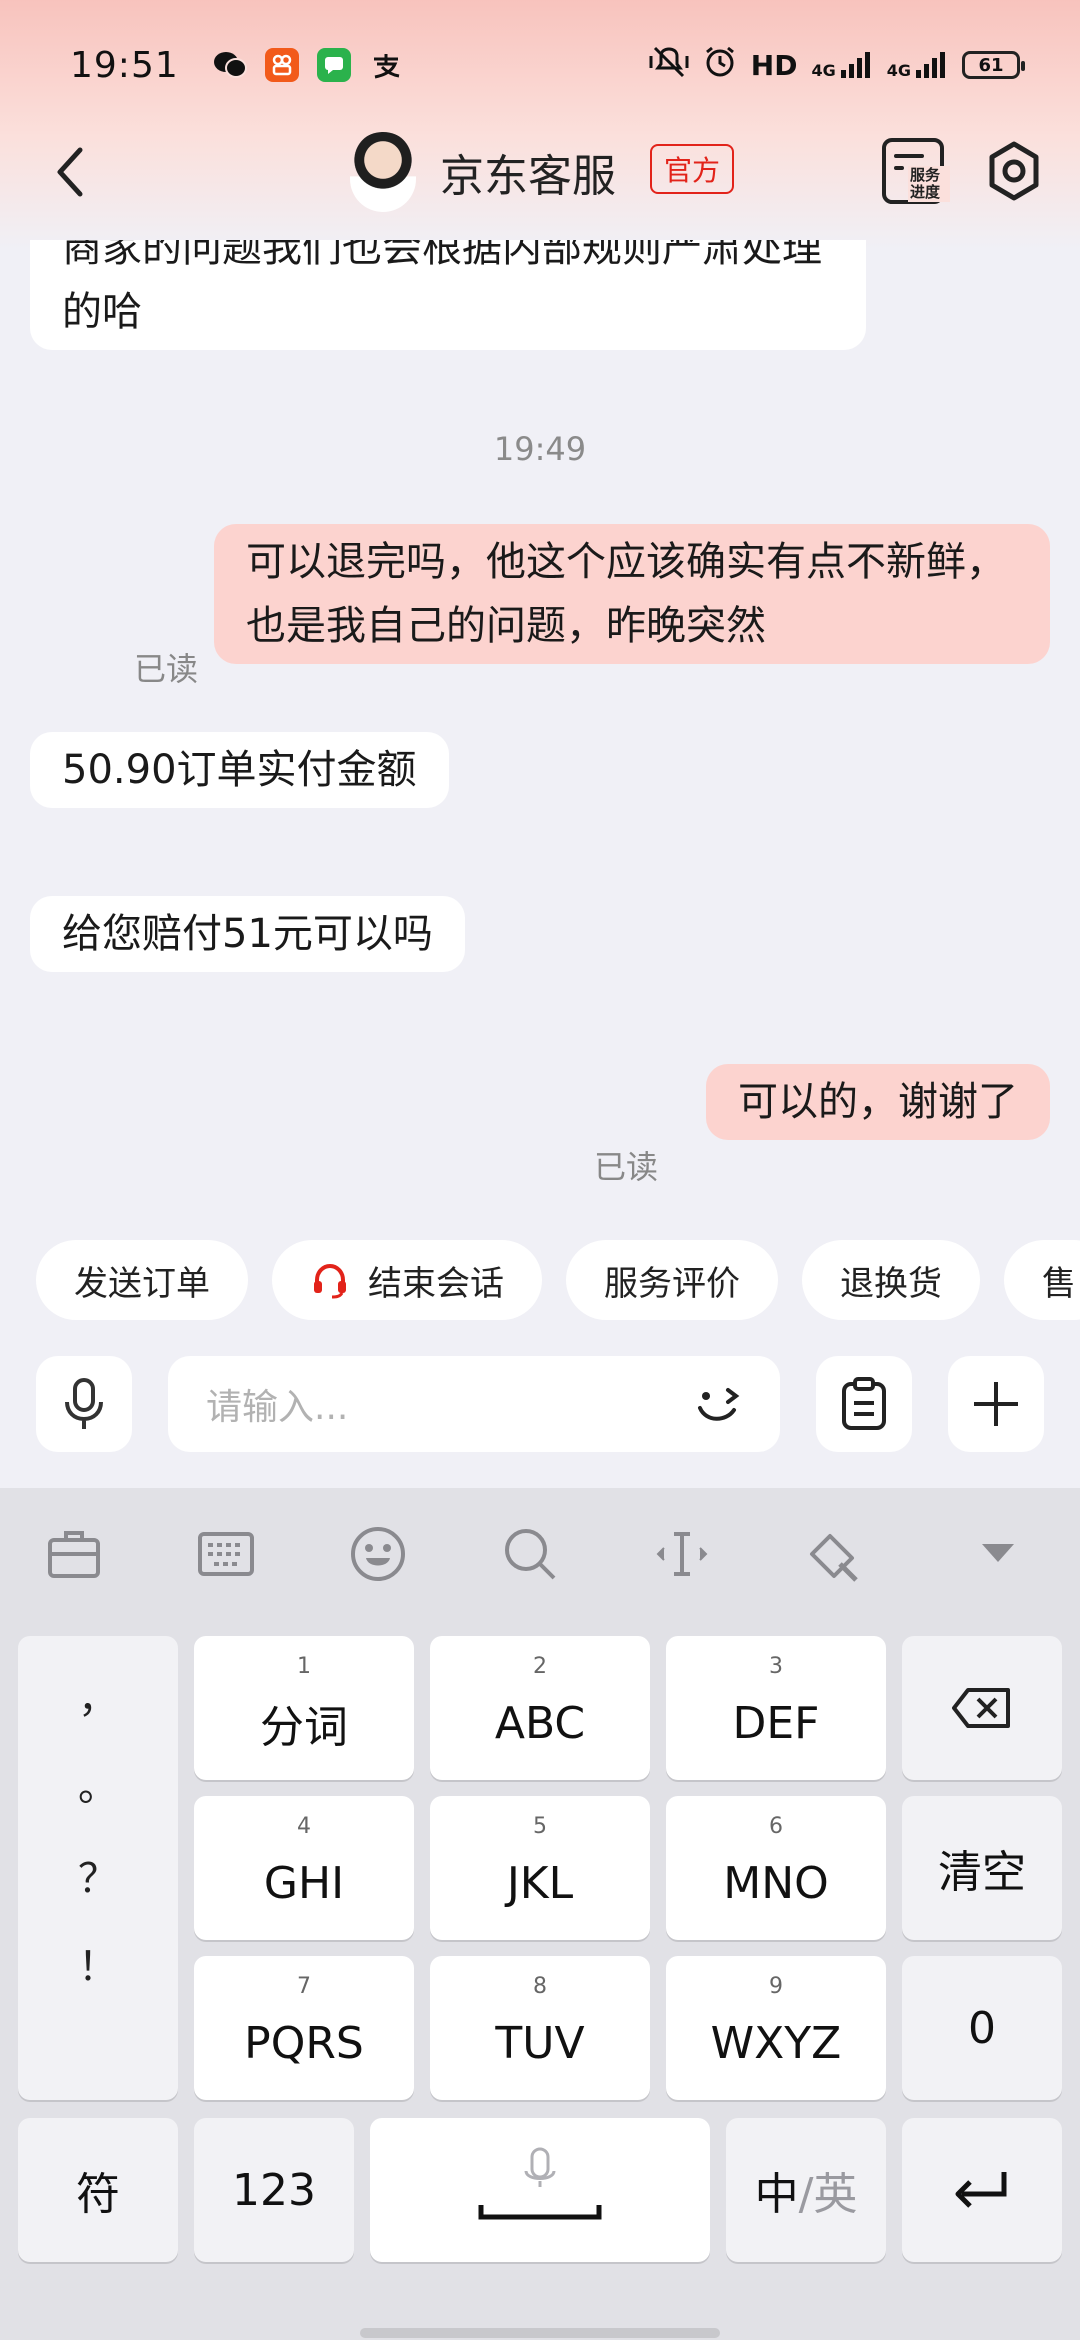 This screenshot has width=1080, height=2340. Describe the element at coordinates (386, 65) in the screenshot. I see `alipay-icon` at that location.